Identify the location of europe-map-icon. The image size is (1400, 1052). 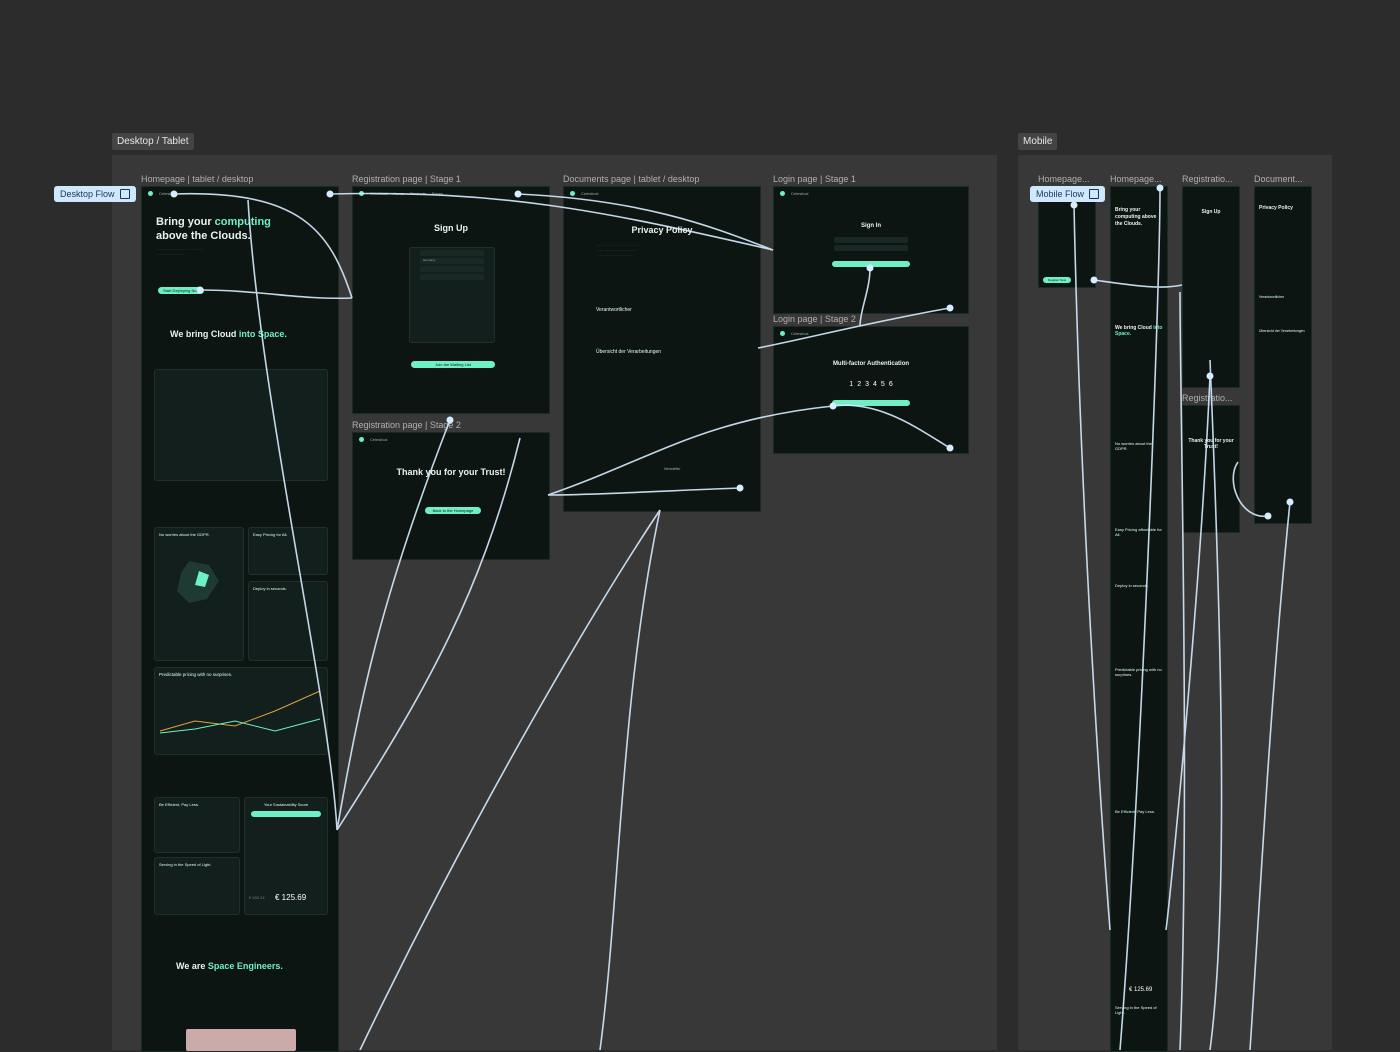
(198, 582).